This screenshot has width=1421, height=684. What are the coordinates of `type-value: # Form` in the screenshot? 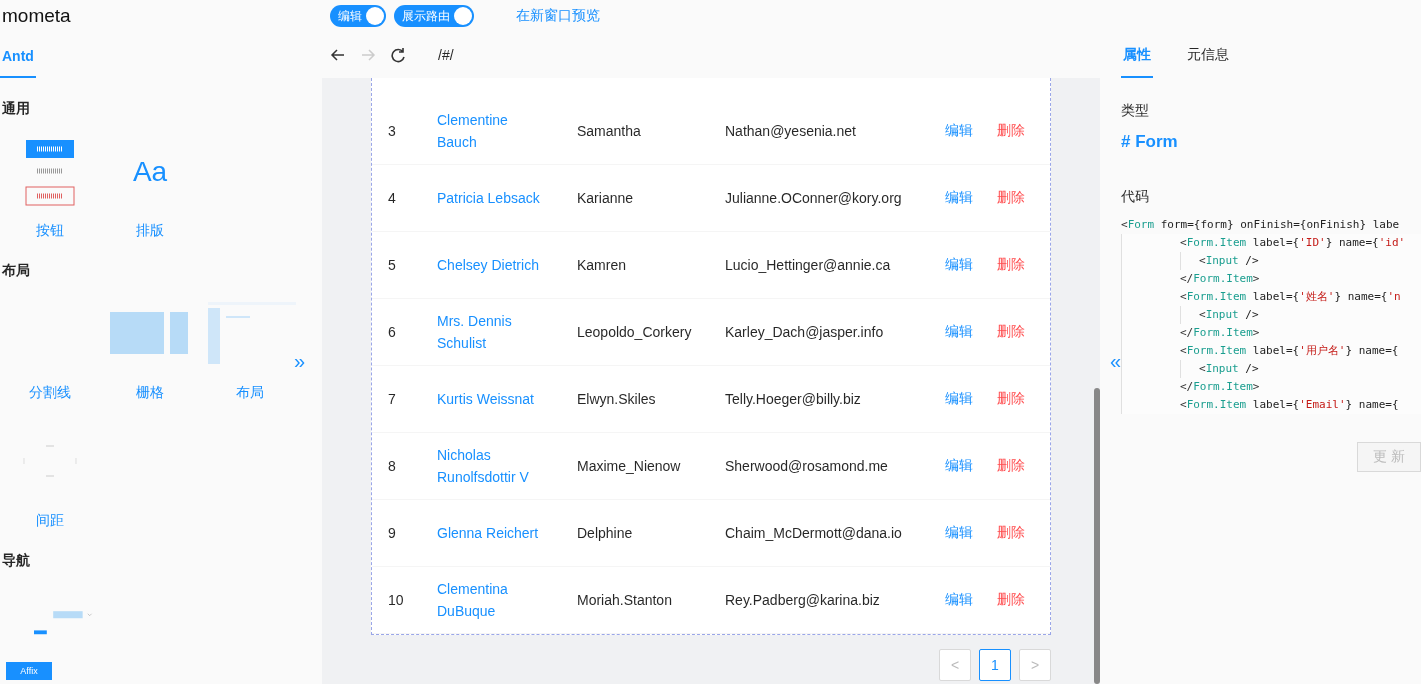 It's located at (1150, 142).